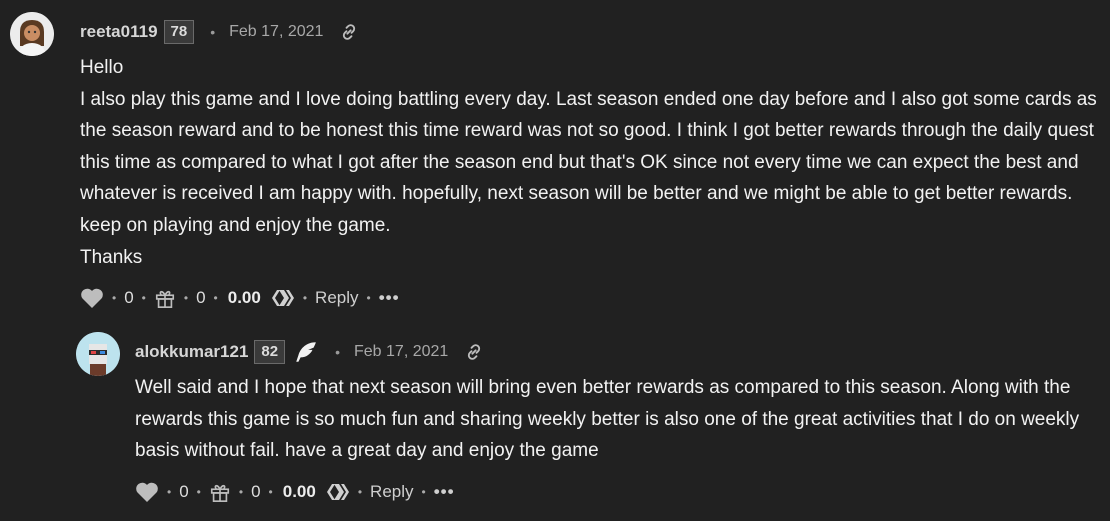 The height and width of the screenshot is (521, 1110). Describe the element at coordinates (617, 352) in the screenshot. I see `comment-header: alokkumar121 82 • Feb 17, 2021` at that location.